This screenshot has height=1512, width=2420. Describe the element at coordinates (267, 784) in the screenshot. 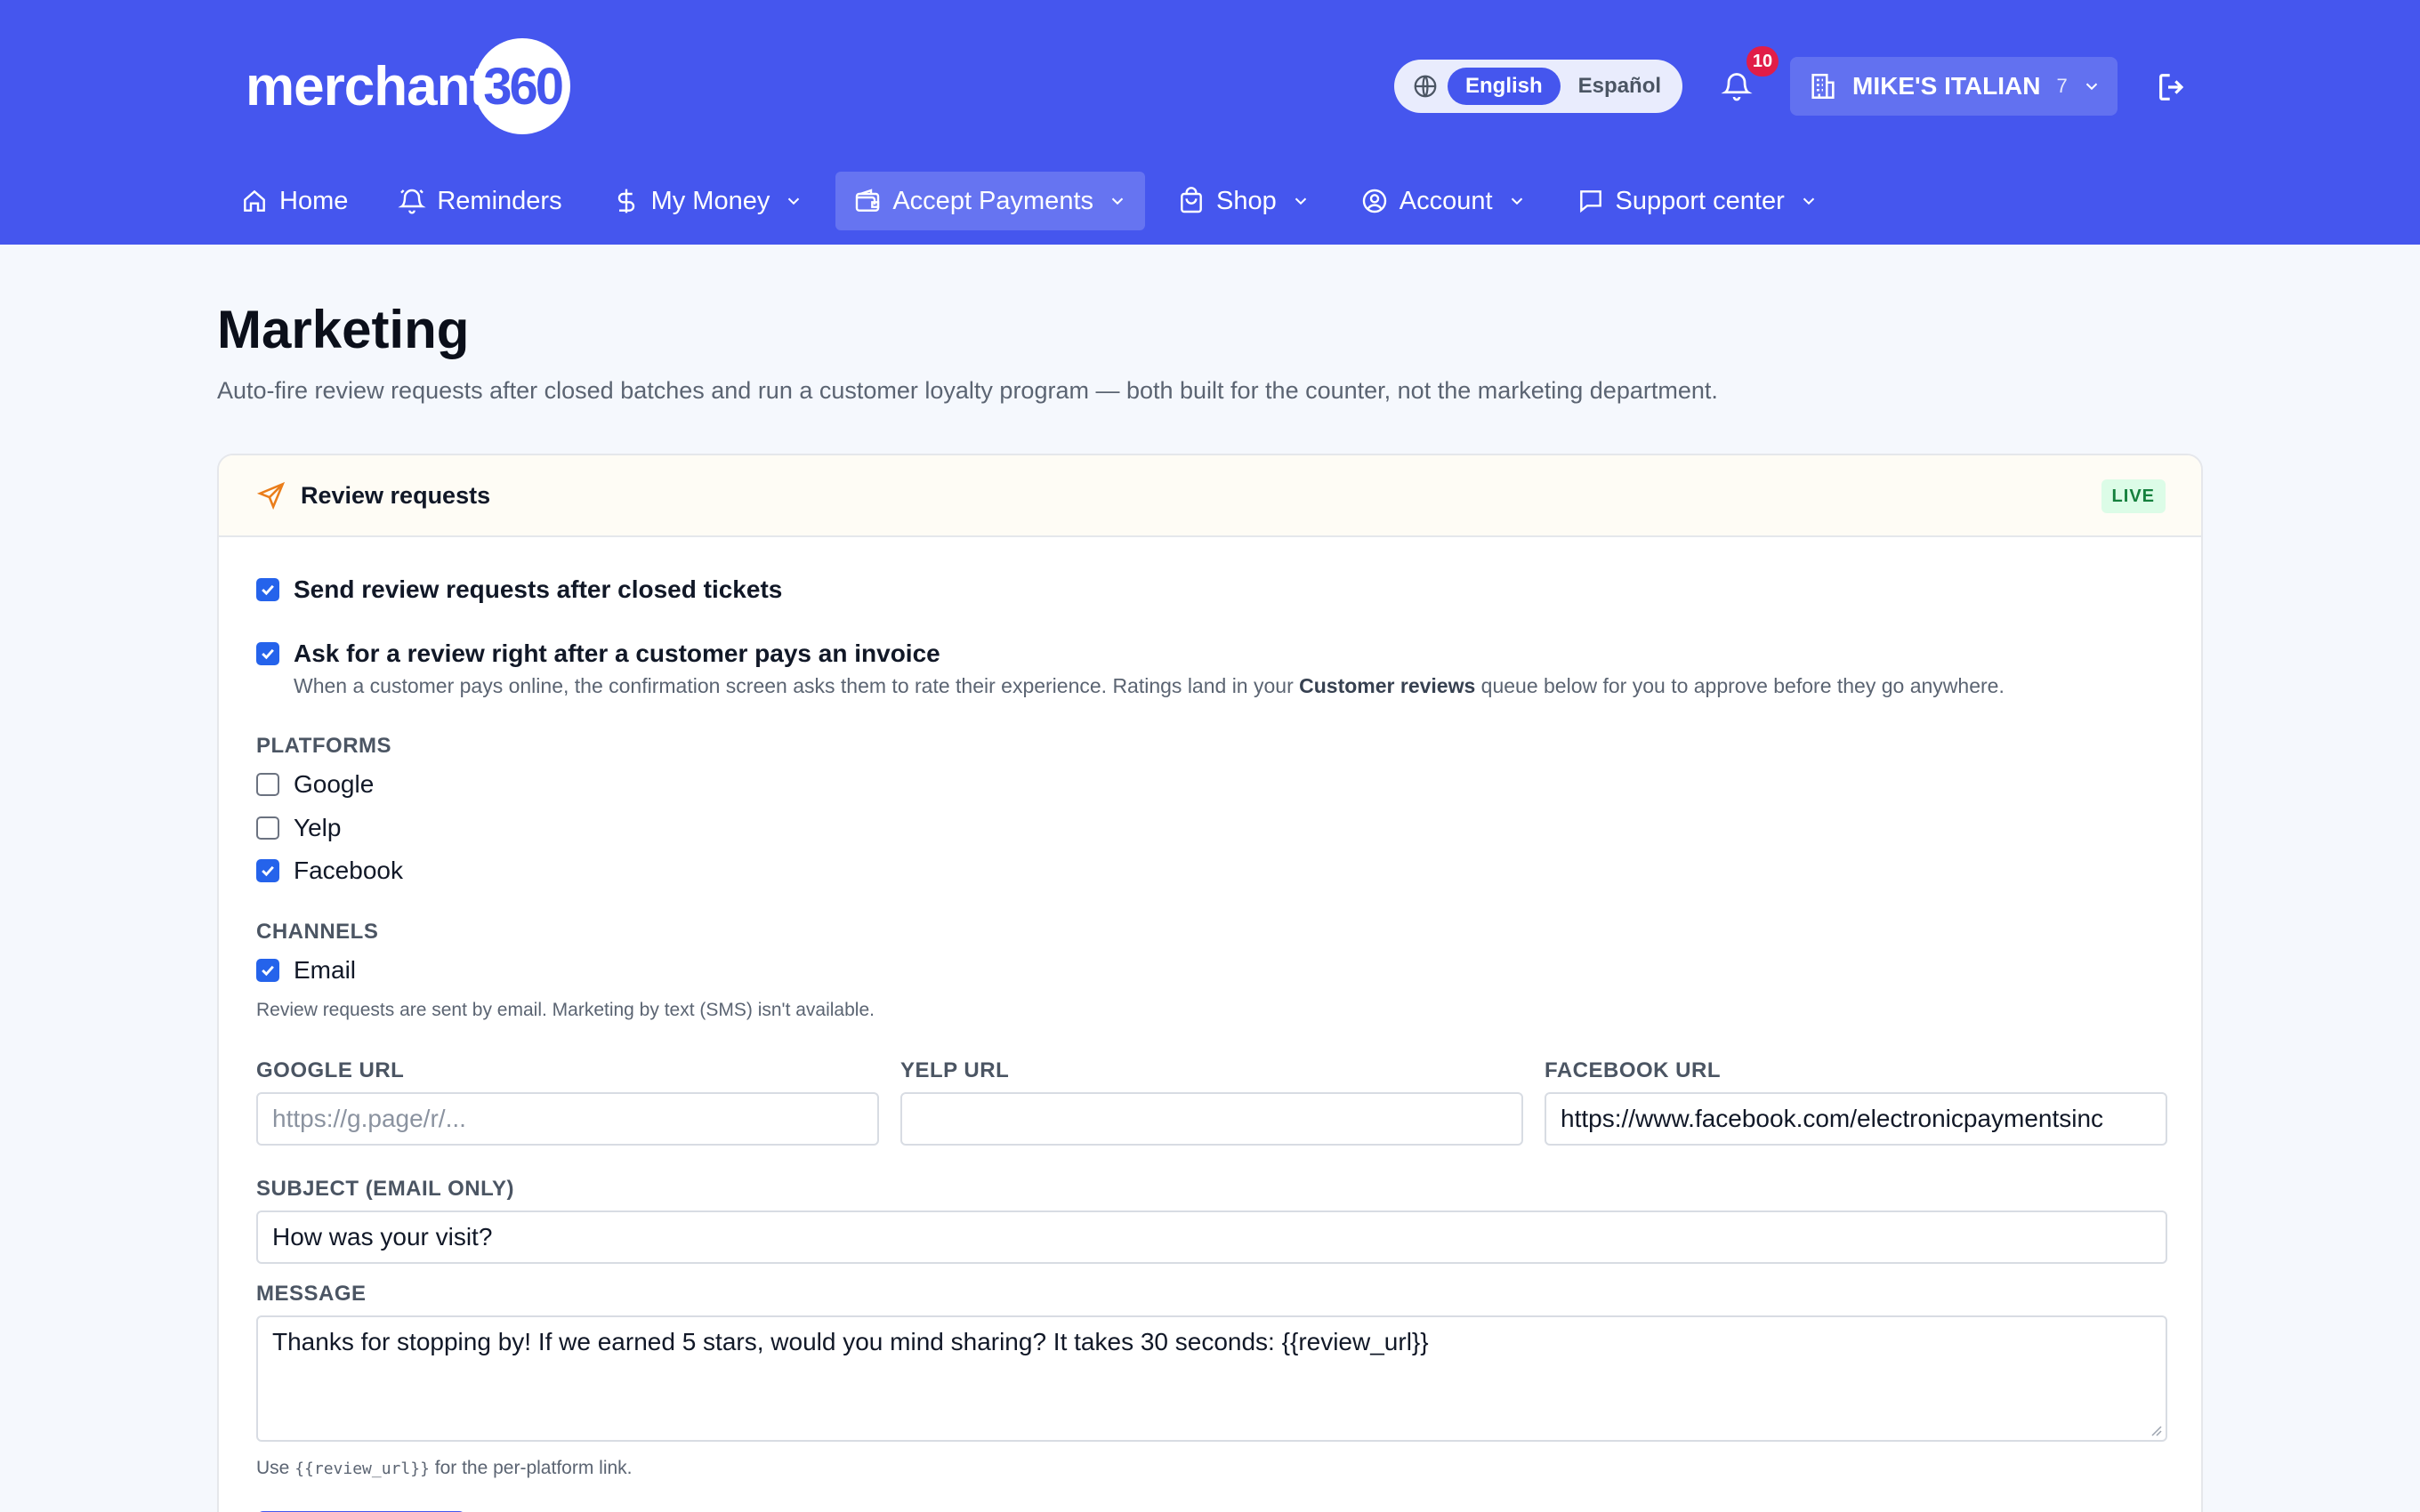

I see `checkbox-google` at that location.